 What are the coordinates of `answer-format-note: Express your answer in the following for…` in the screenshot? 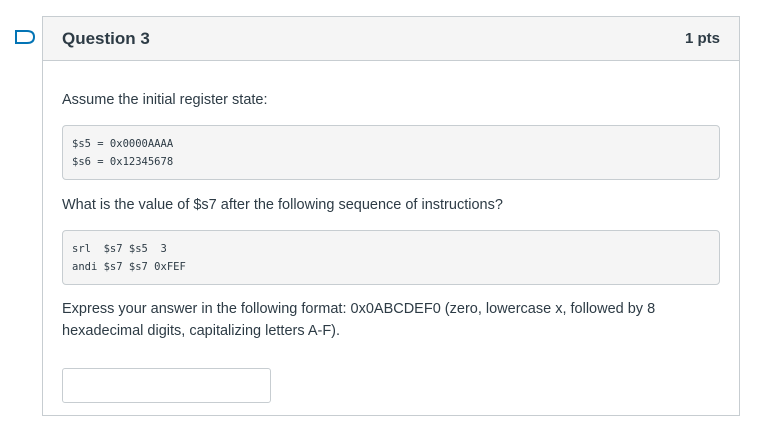 It's located at (359, 320).